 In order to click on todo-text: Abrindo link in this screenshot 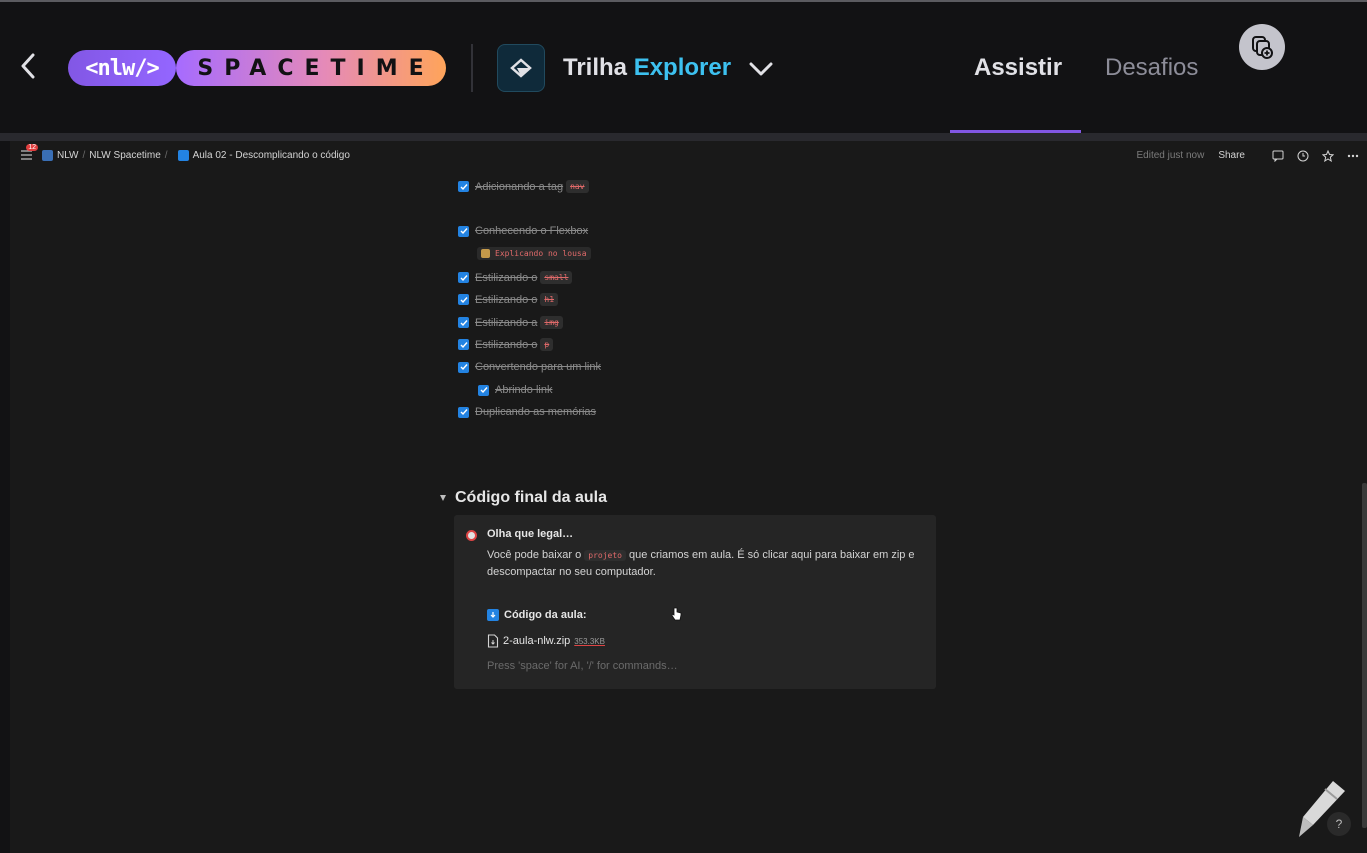, I will do `click(524, 390)`.